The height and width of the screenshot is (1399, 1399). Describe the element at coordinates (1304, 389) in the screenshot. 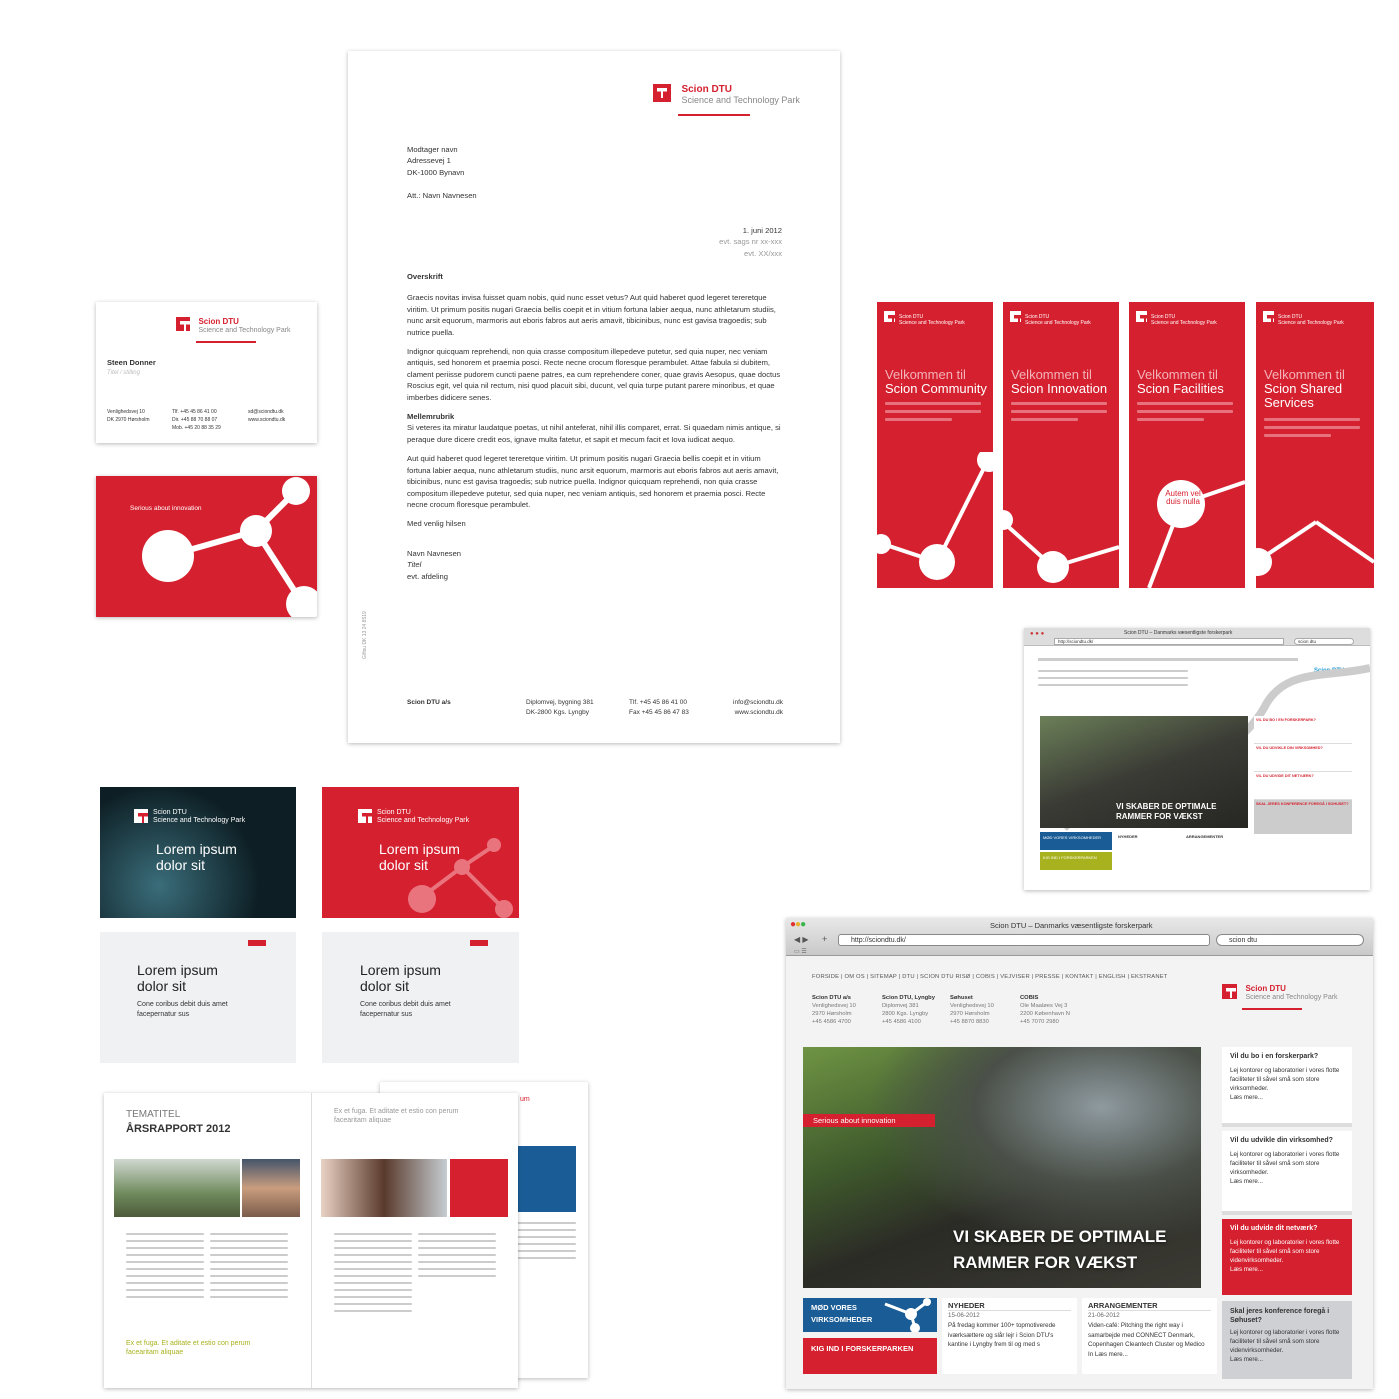

I see `banner-title: Velkommen til Scion Shared Services` at that location.